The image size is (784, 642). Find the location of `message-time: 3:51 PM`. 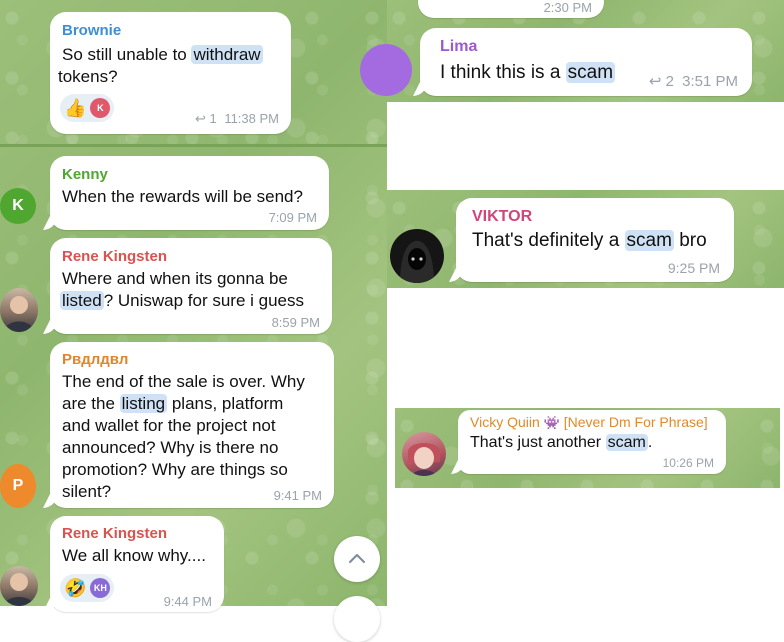

message-time: 3:51 PM is located at coordinates (710, 81).